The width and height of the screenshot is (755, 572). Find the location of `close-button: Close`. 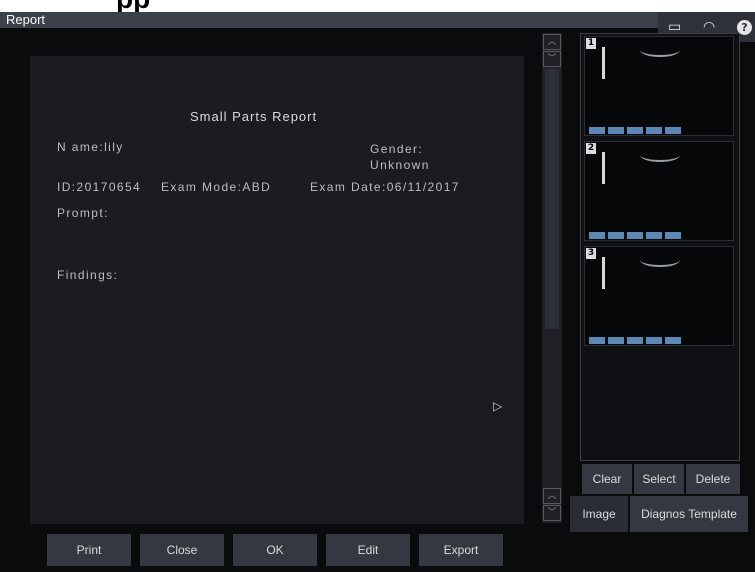

close-button: Close is located at coordinates (182, 550).